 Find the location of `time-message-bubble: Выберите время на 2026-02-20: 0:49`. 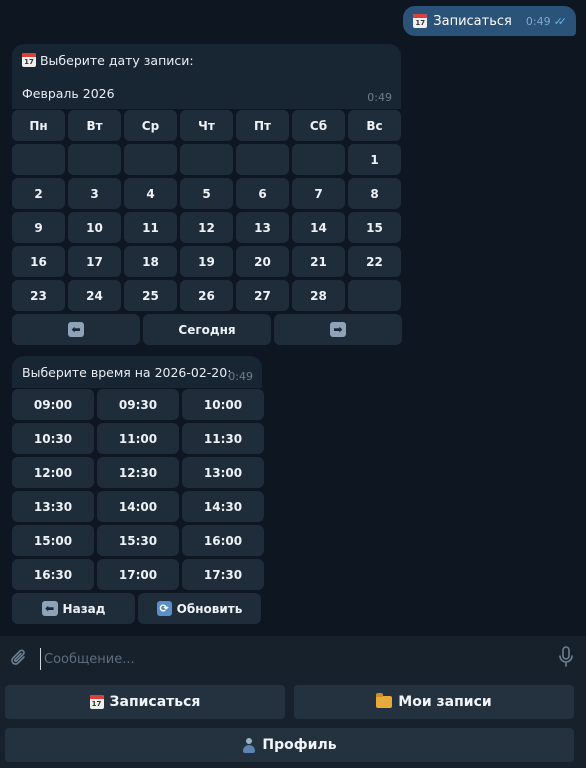

time-message-bubble: Выберите время на 2026-02-20: 0:49 is located at coordinates (137, 372).